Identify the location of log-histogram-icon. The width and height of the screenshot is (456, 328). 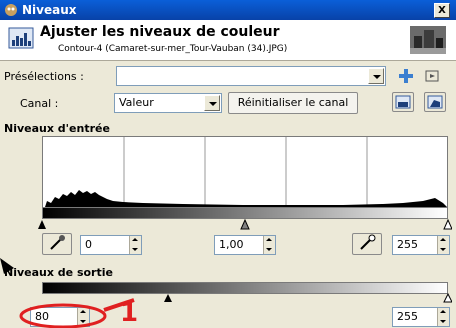
(435, 102).